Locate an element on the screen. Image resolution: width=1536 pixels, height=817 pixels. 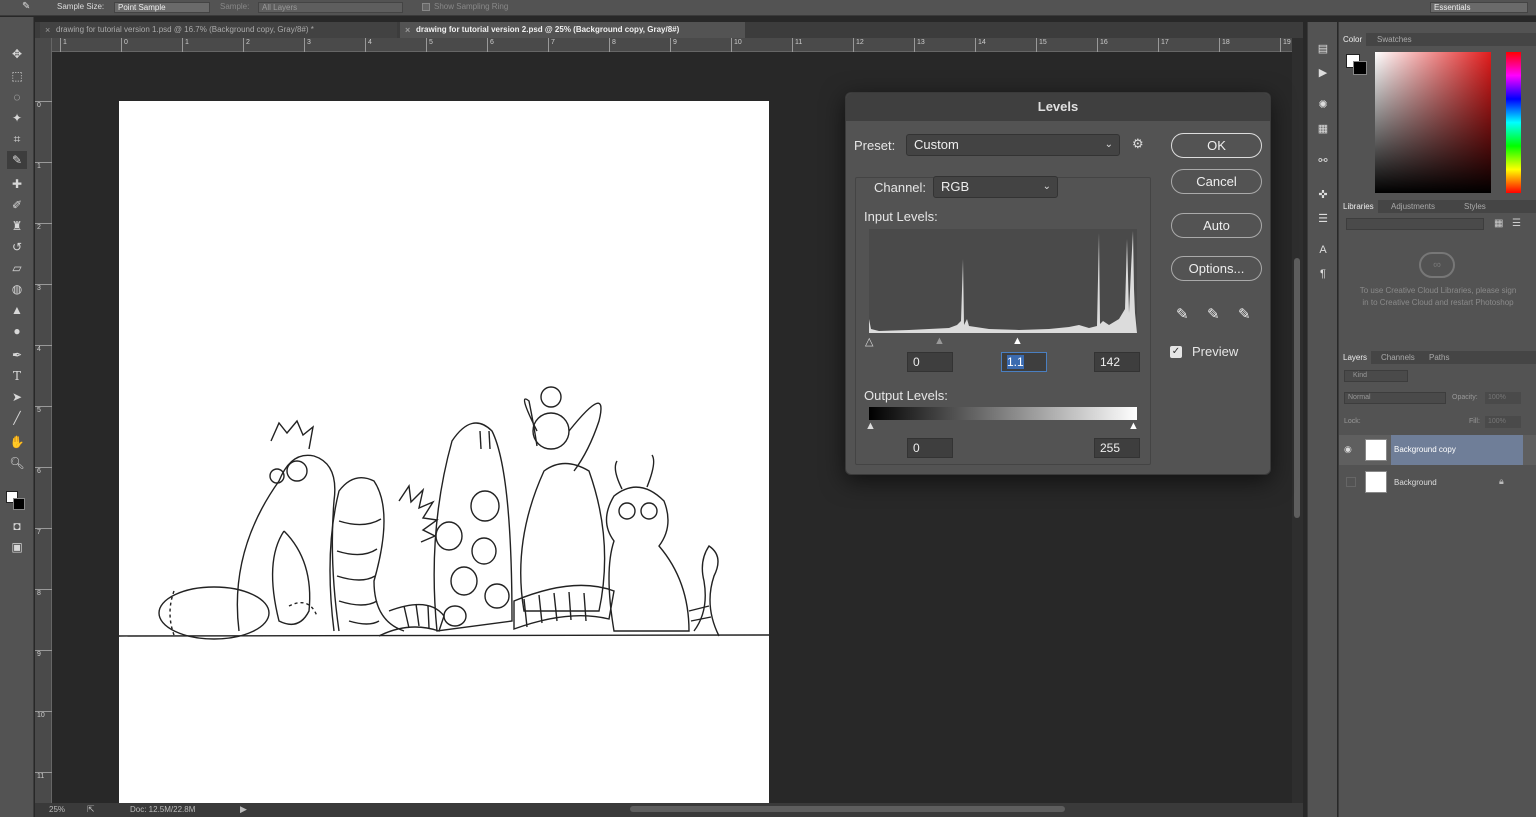
paragraph-panel-icon: ¶ is located at coordinates (1323, 276).